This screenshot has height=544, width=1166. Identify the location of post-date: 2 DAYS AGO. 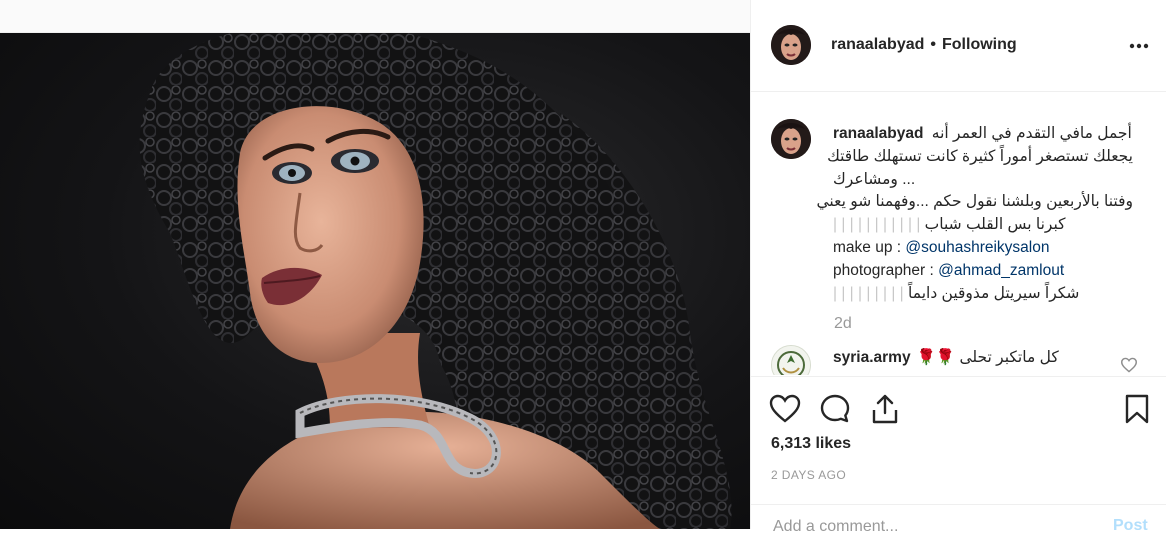
(808, 475).